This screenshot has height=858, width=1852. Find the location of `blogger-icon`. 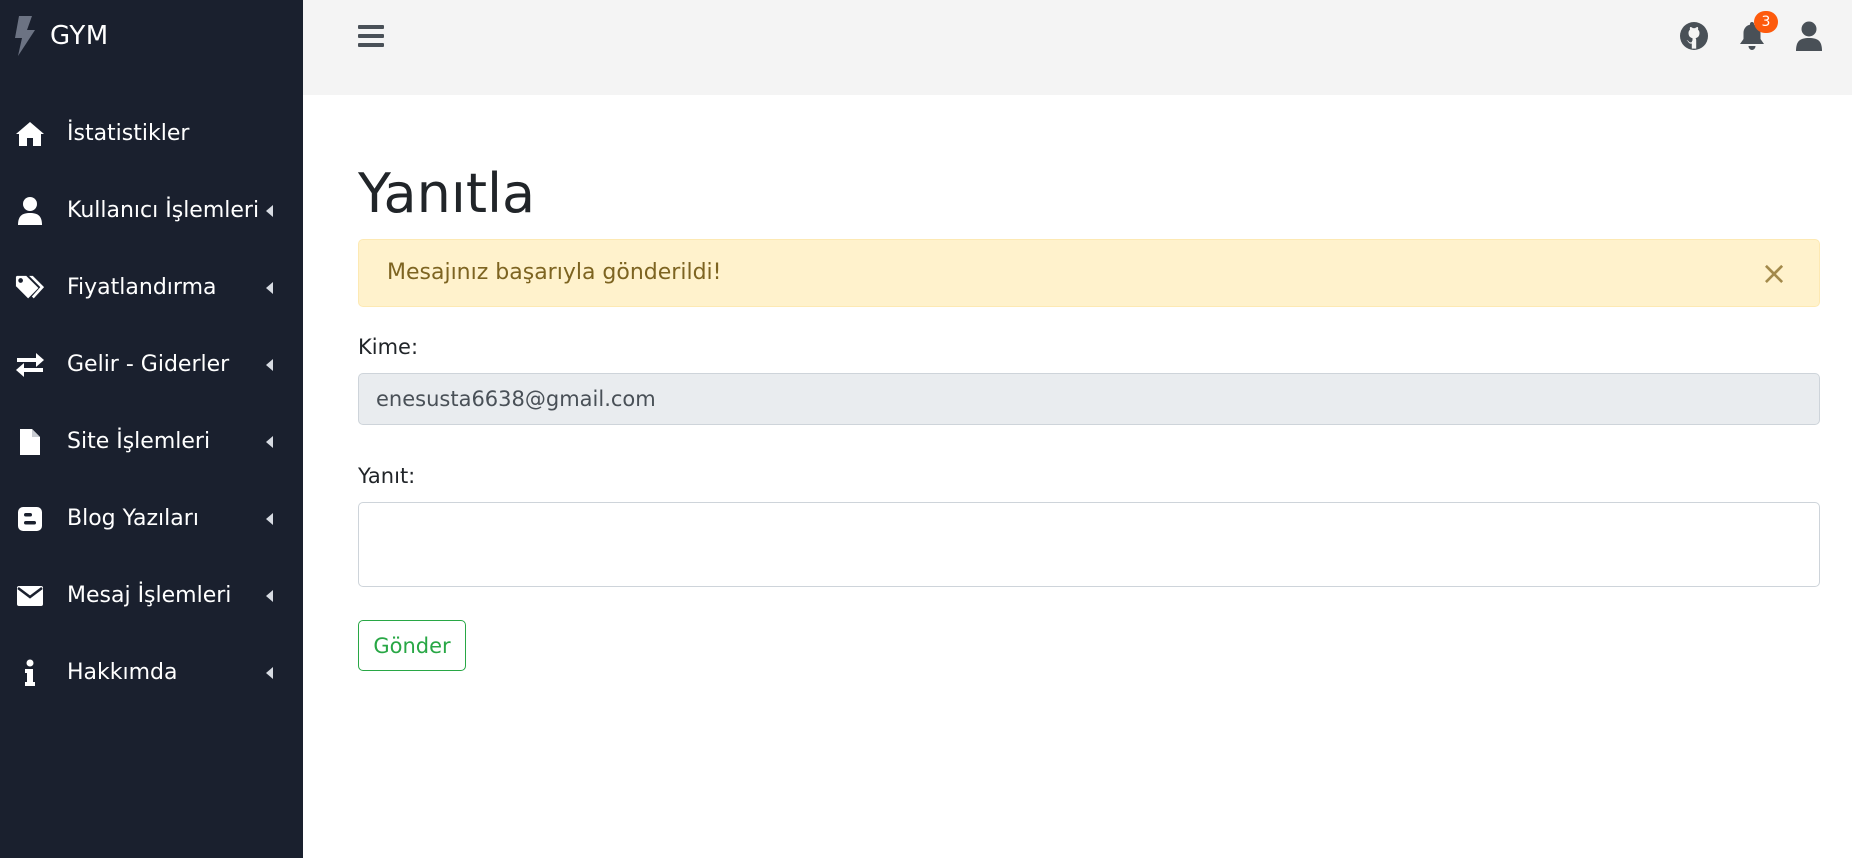

blogger-icon is located at coordinates (30, 519).